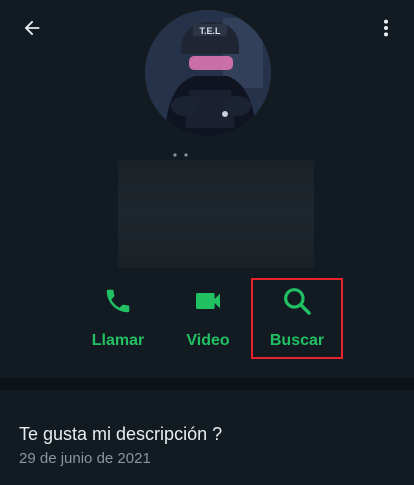 The image size is (414, 485). Describe the element at coordinates (297, 318) in the screenshot. I see `search-button: Buscar` at that location.